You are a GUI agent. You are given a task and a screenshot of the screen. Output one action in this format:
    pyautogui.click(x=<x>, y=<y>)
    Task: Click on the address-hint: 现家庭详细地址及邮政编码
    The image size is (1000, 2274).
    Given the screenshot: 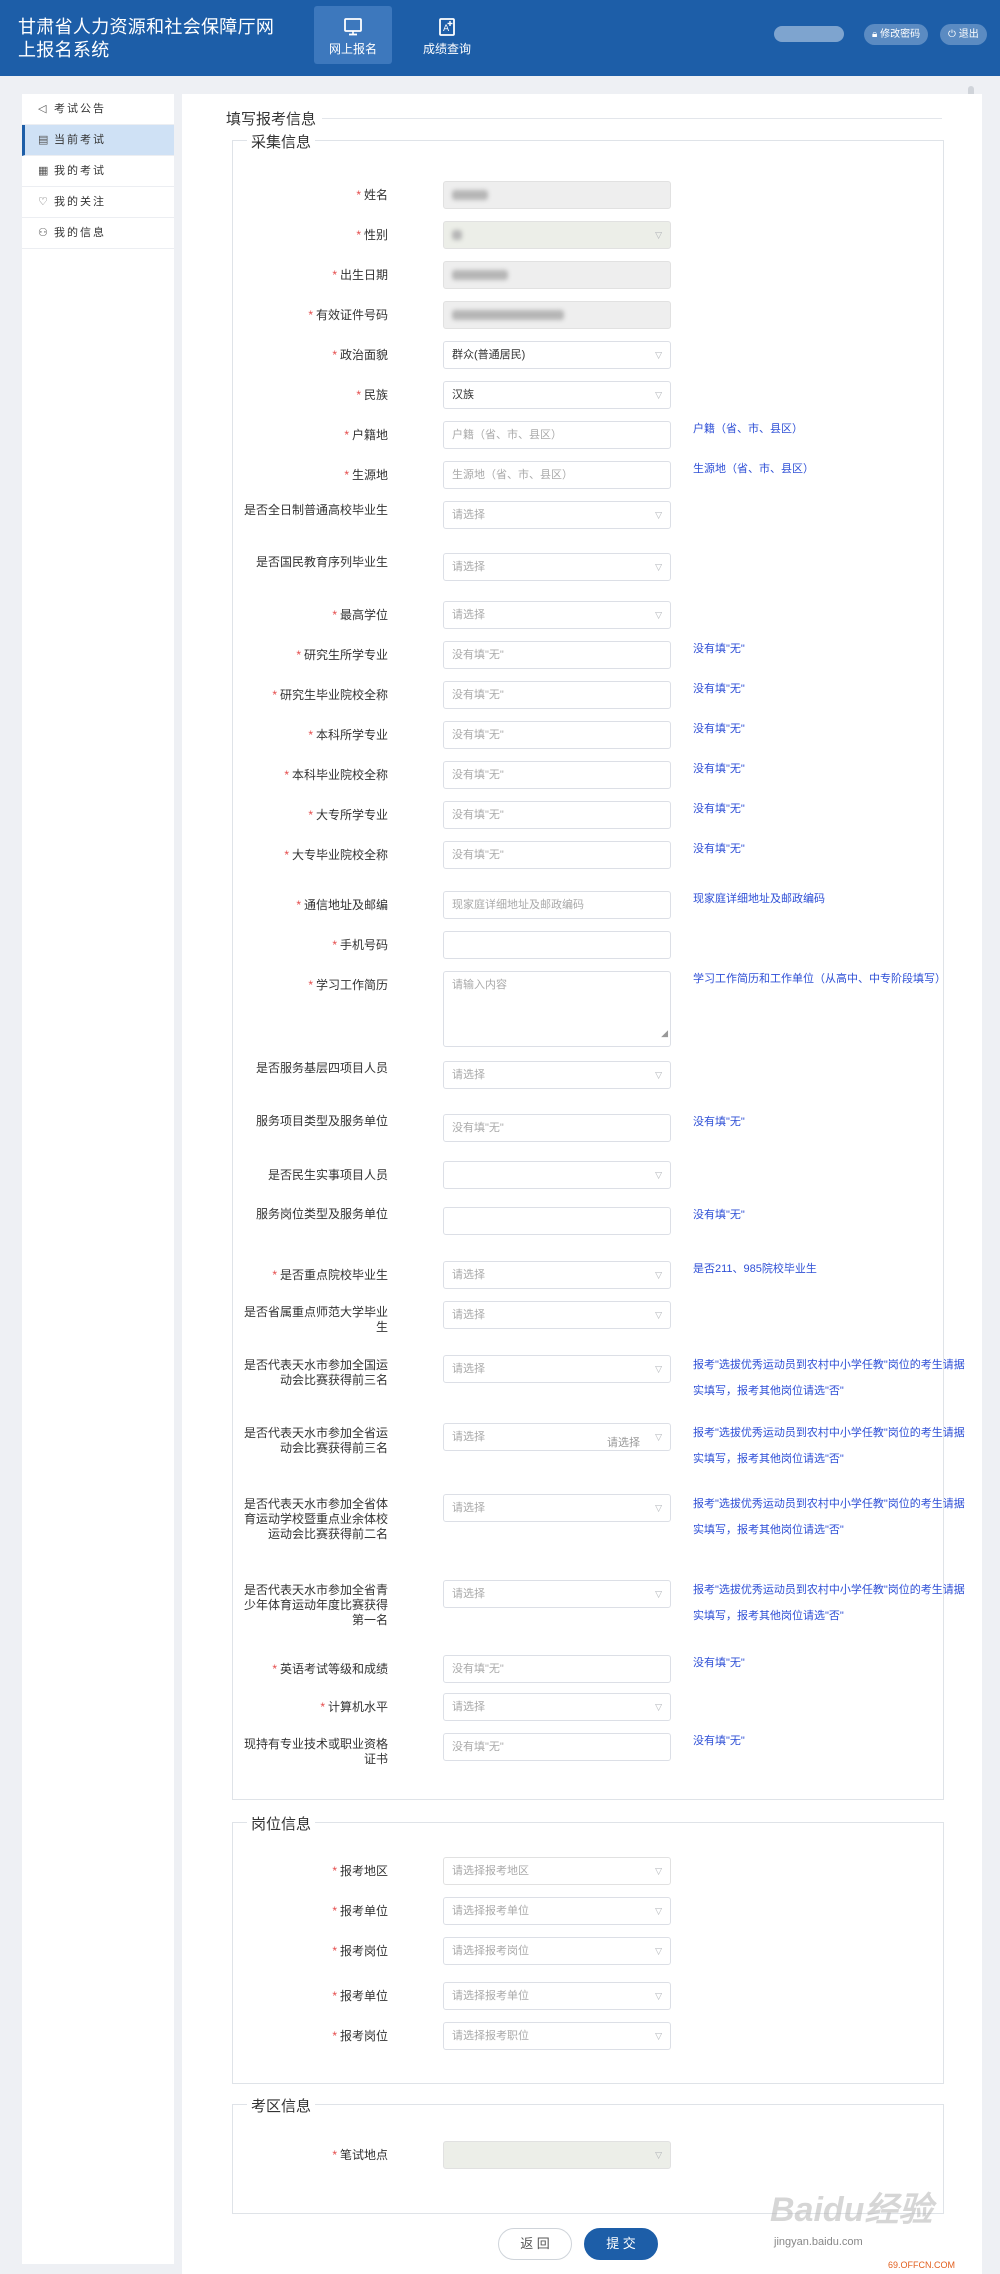 What is the action you would take?
    pyautogui.click(x=759, y=899)
    